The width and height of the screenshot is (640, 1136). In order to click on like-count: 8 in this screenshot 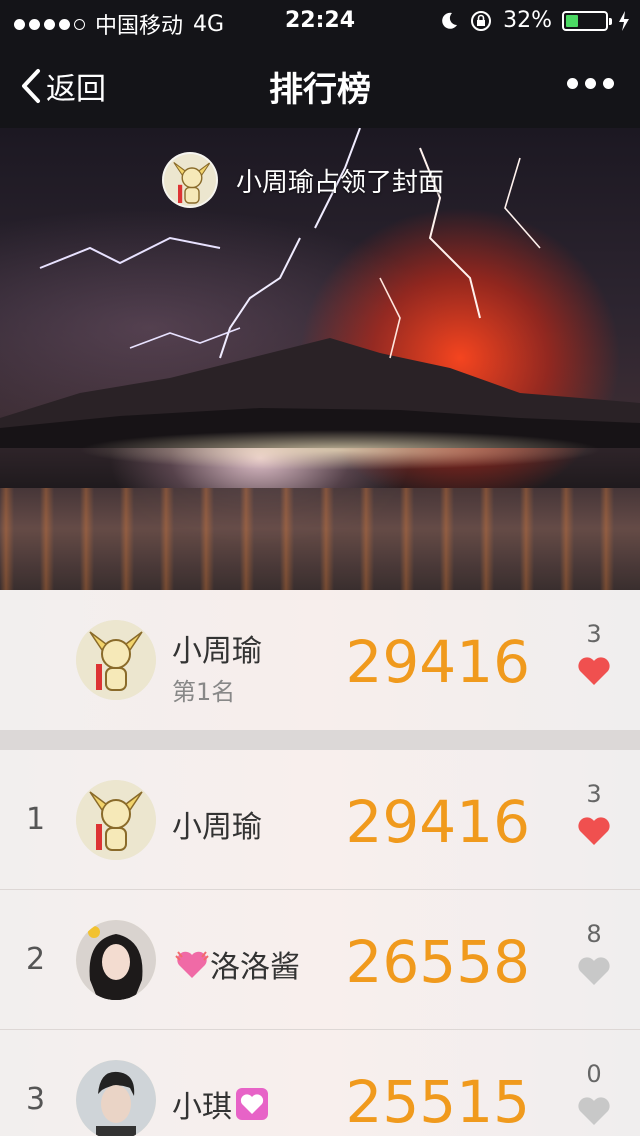, I will do `click(594, 934)`.